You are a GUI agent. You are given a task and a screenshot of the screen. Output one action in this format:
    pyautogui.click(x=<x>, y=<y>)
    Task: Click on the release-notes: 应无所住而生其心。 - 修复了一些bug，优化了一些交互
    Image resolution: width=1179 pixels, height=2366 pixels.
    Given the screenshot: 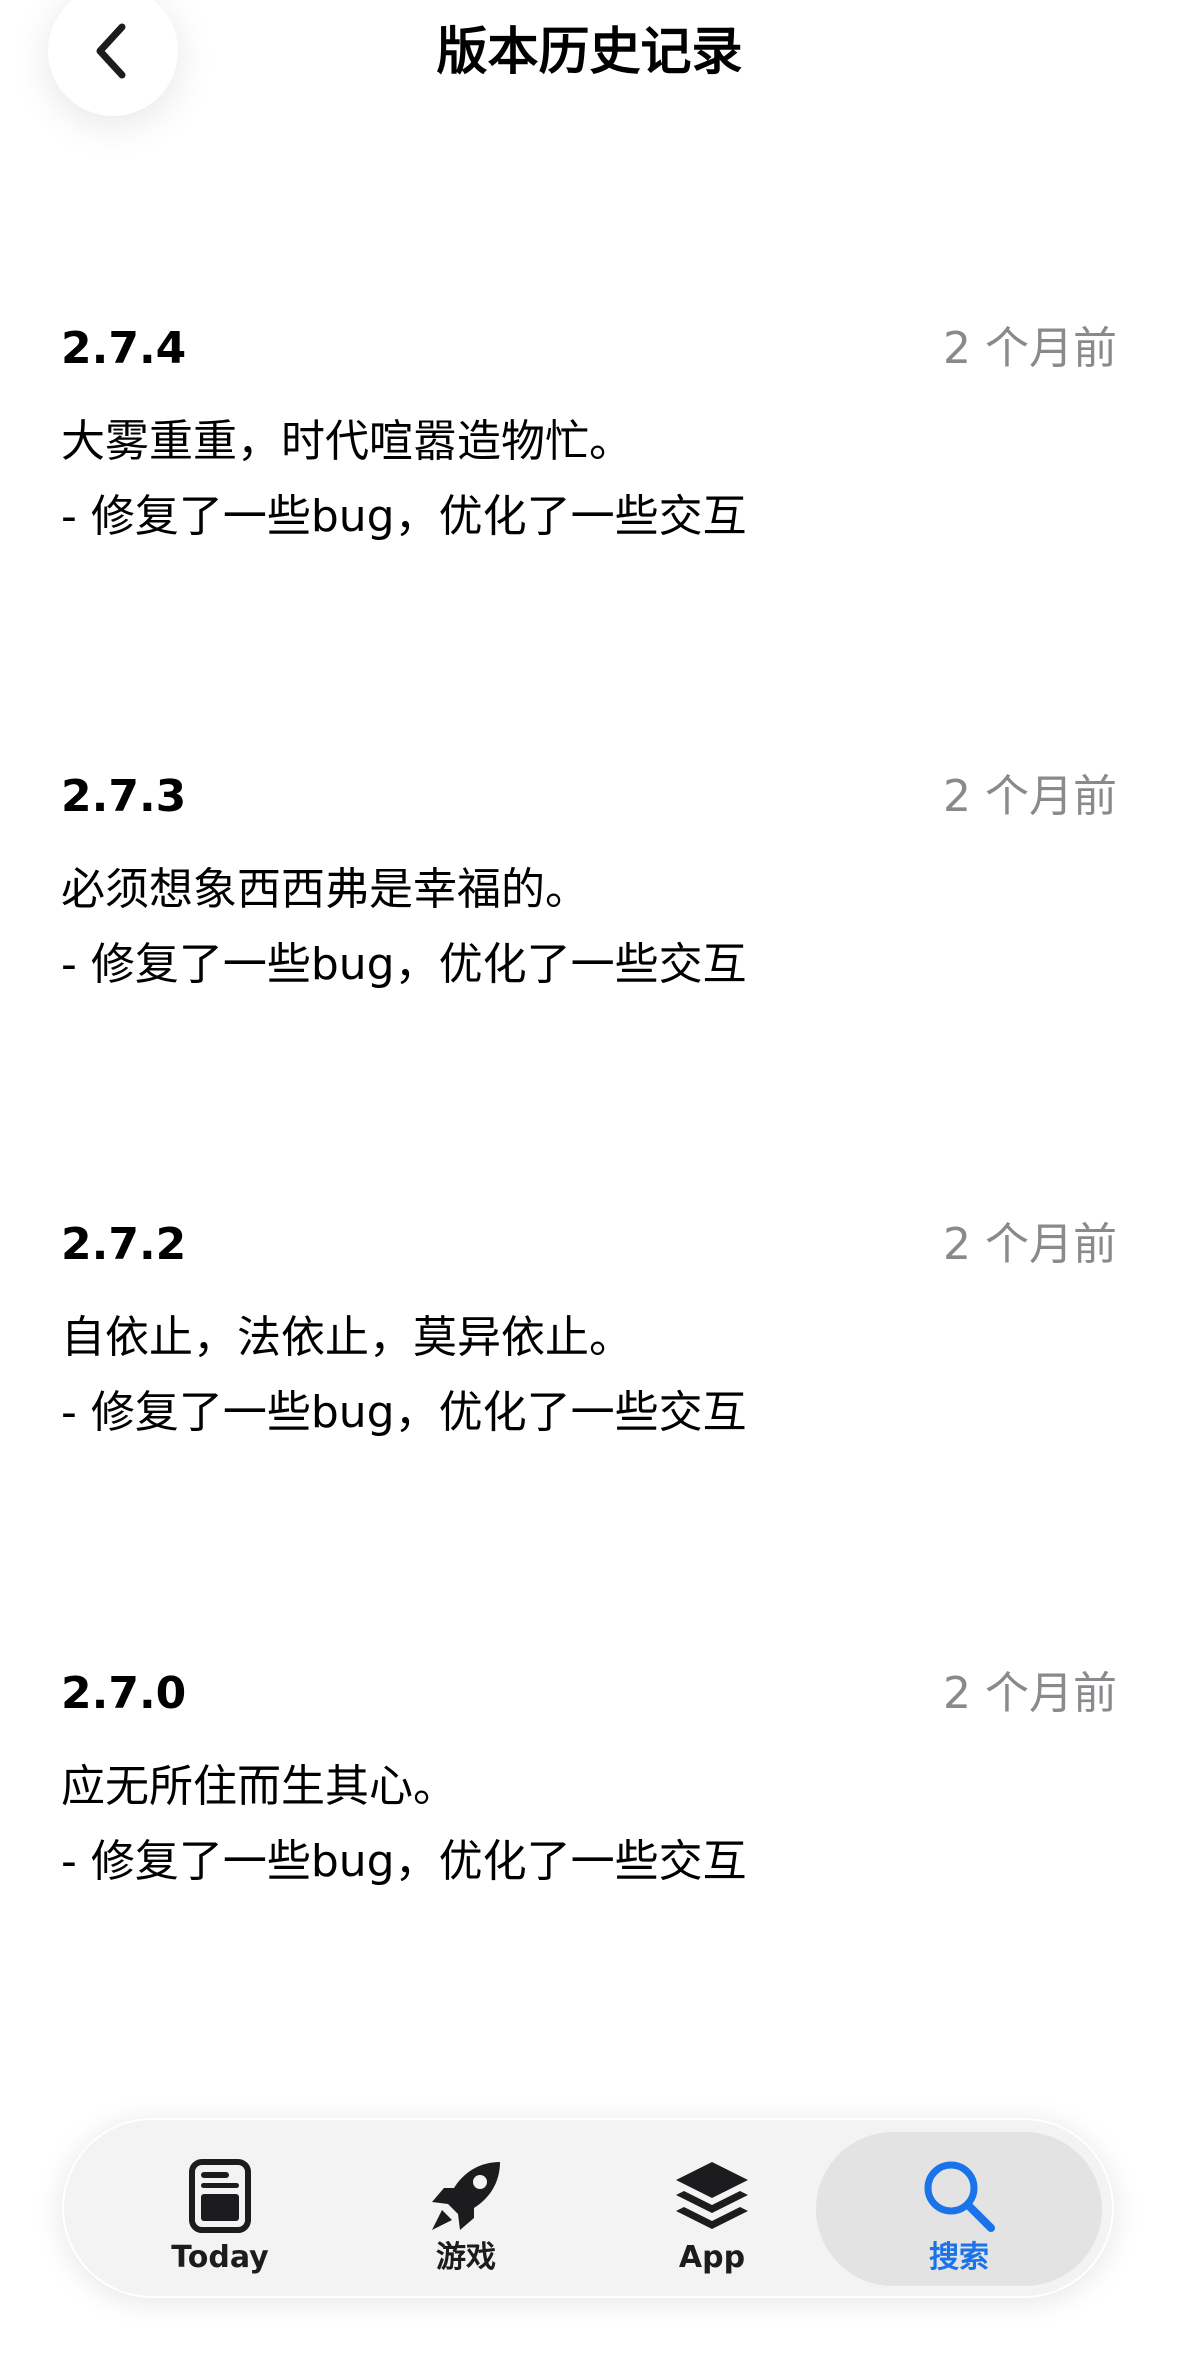 What is the action you would take?
    pyautogui.click(x=589, y=1824)
    